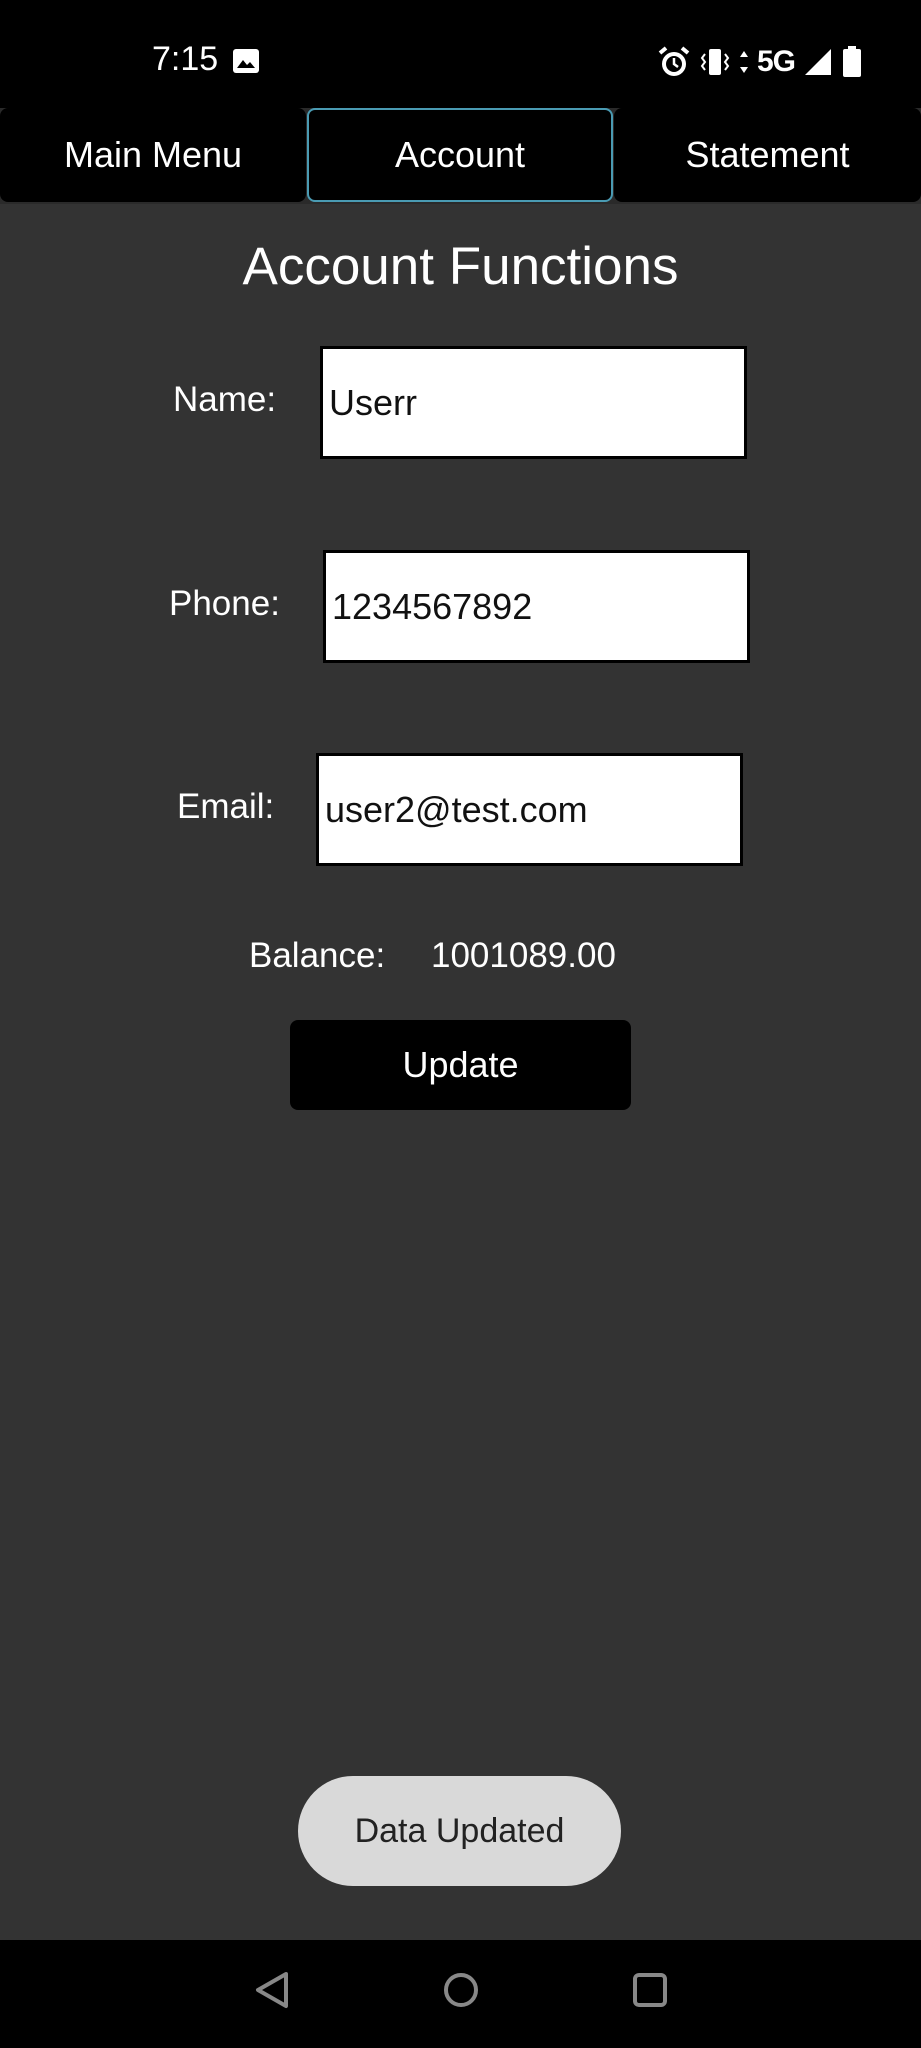 The height and width of the screenshot is (2048, 921). Describe the element at coordinates (460, 1065) in the screenshot. I see `update-button: Update` at that location.